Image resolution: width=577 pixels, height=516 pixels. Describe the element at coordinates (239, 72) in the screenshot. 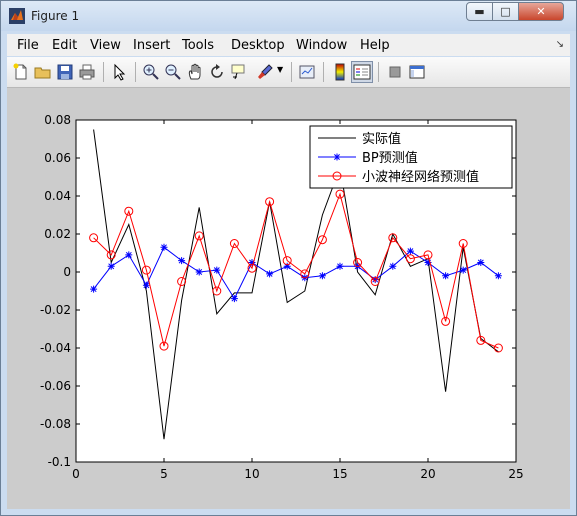

I see `data-cursor-icon` at that location.